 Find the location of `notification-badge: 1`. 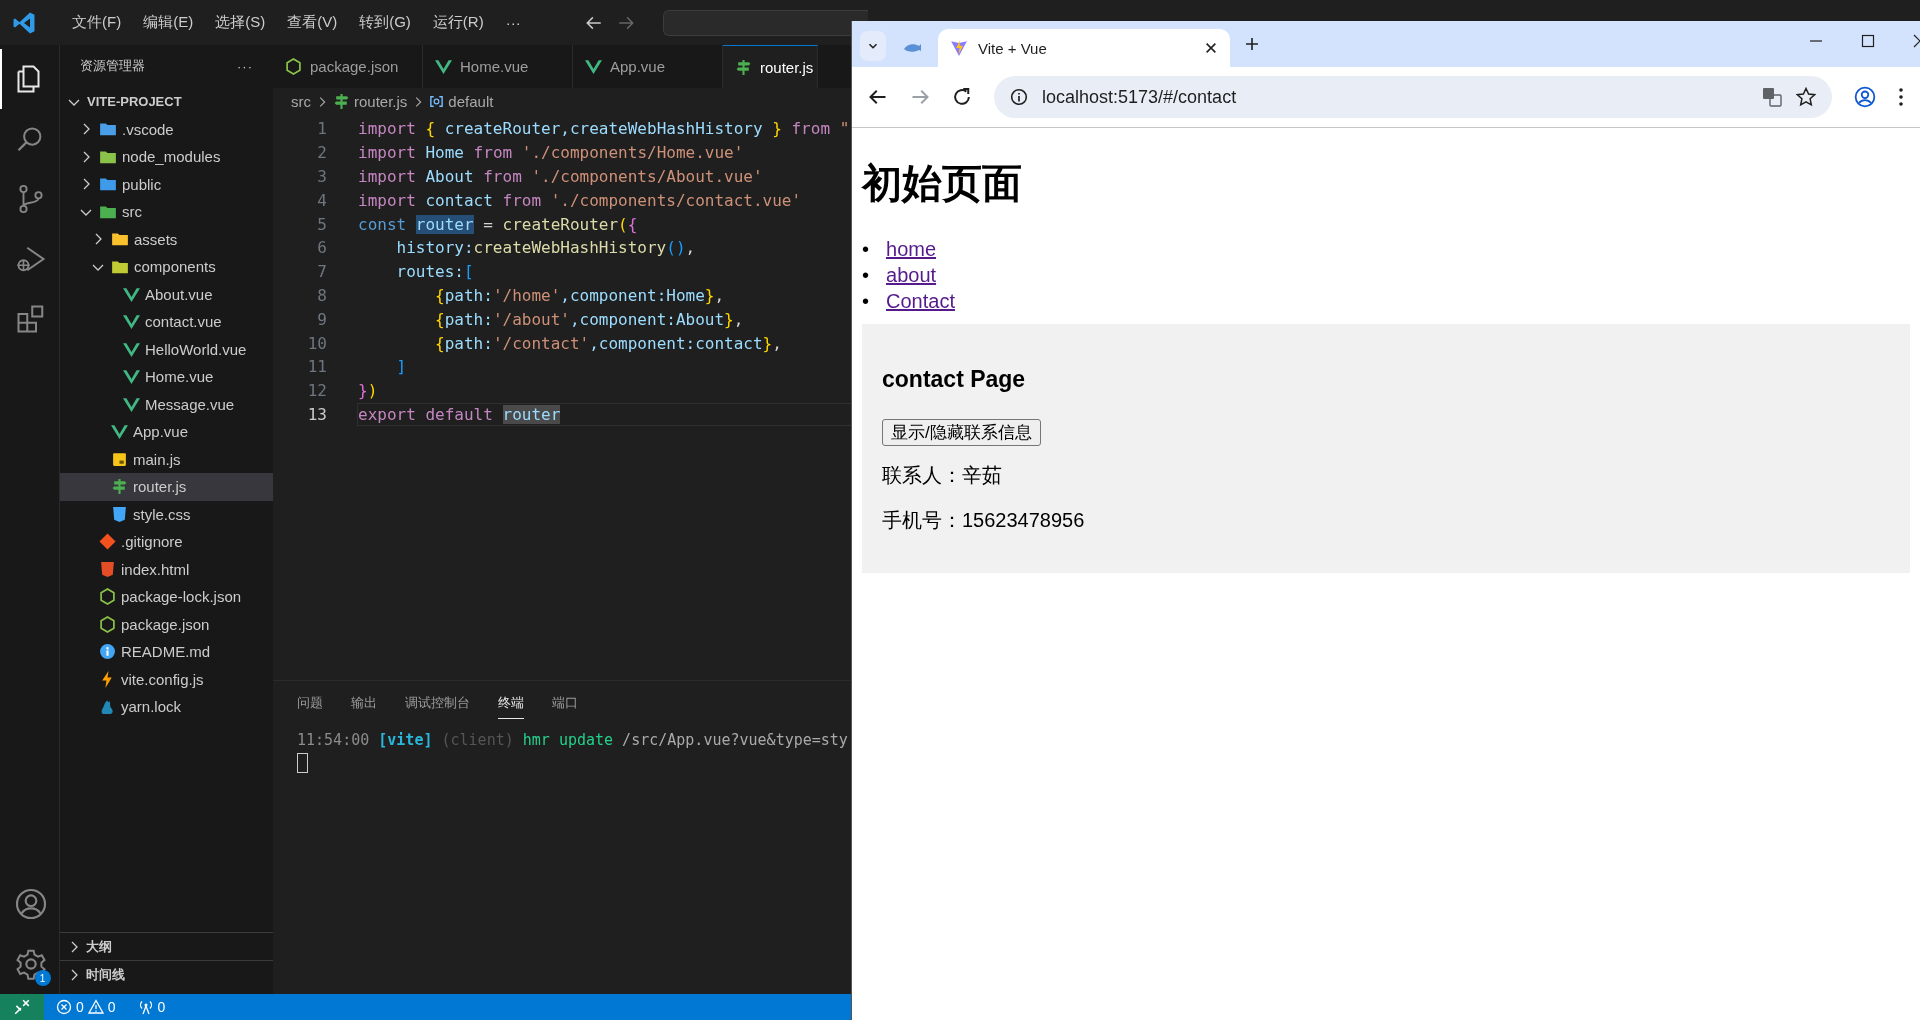

notification-badge: 1 is located at coordinates (42, 978).